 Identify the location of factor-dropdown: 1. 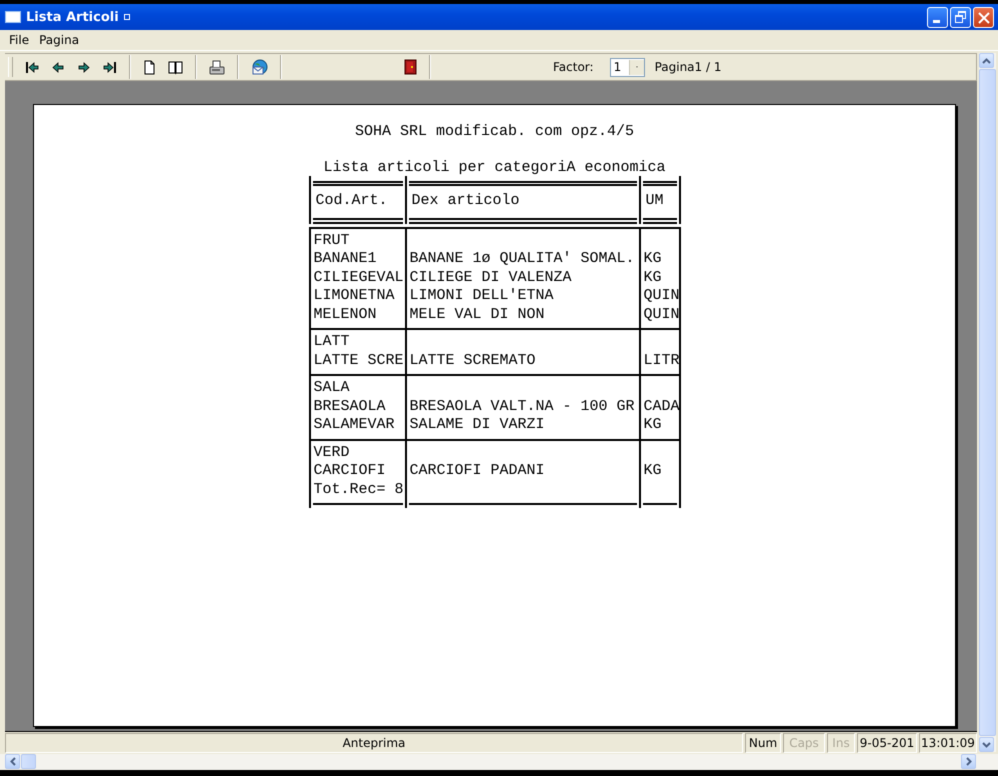
(627, 67).